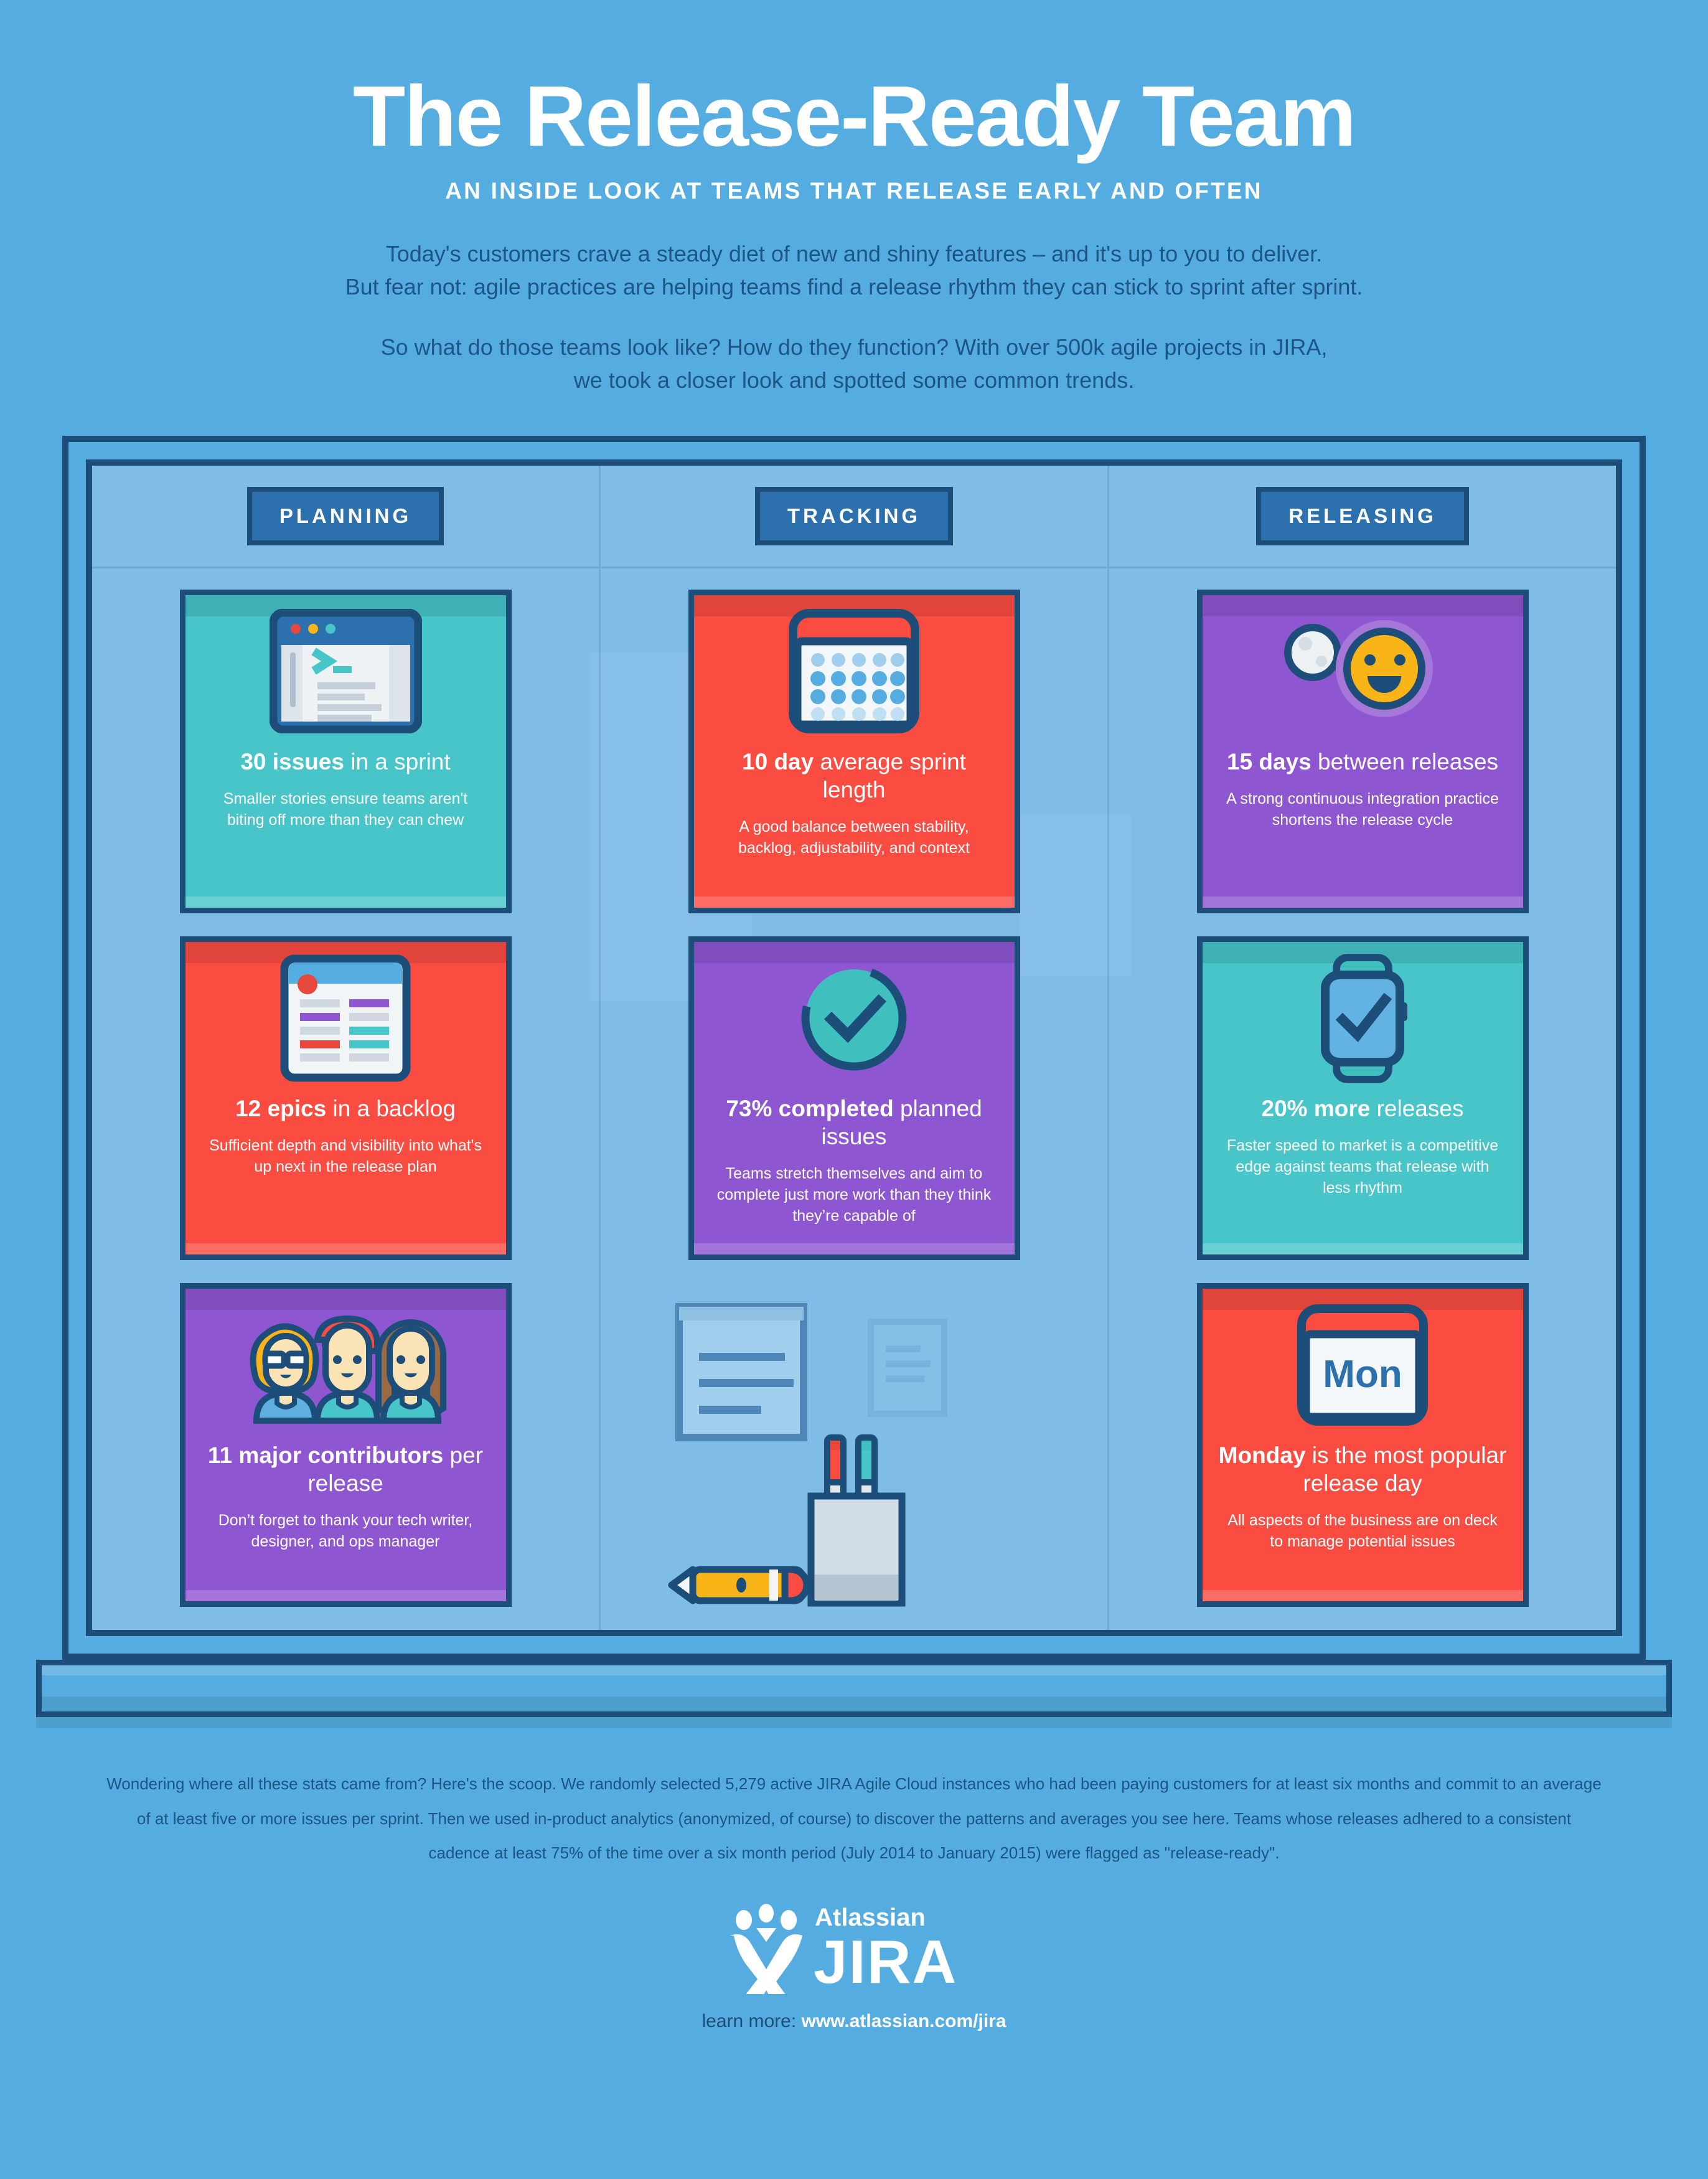  Describe the element at coordinates (854, 1703) in the screenshot. I see `shelf-shade` at that location.